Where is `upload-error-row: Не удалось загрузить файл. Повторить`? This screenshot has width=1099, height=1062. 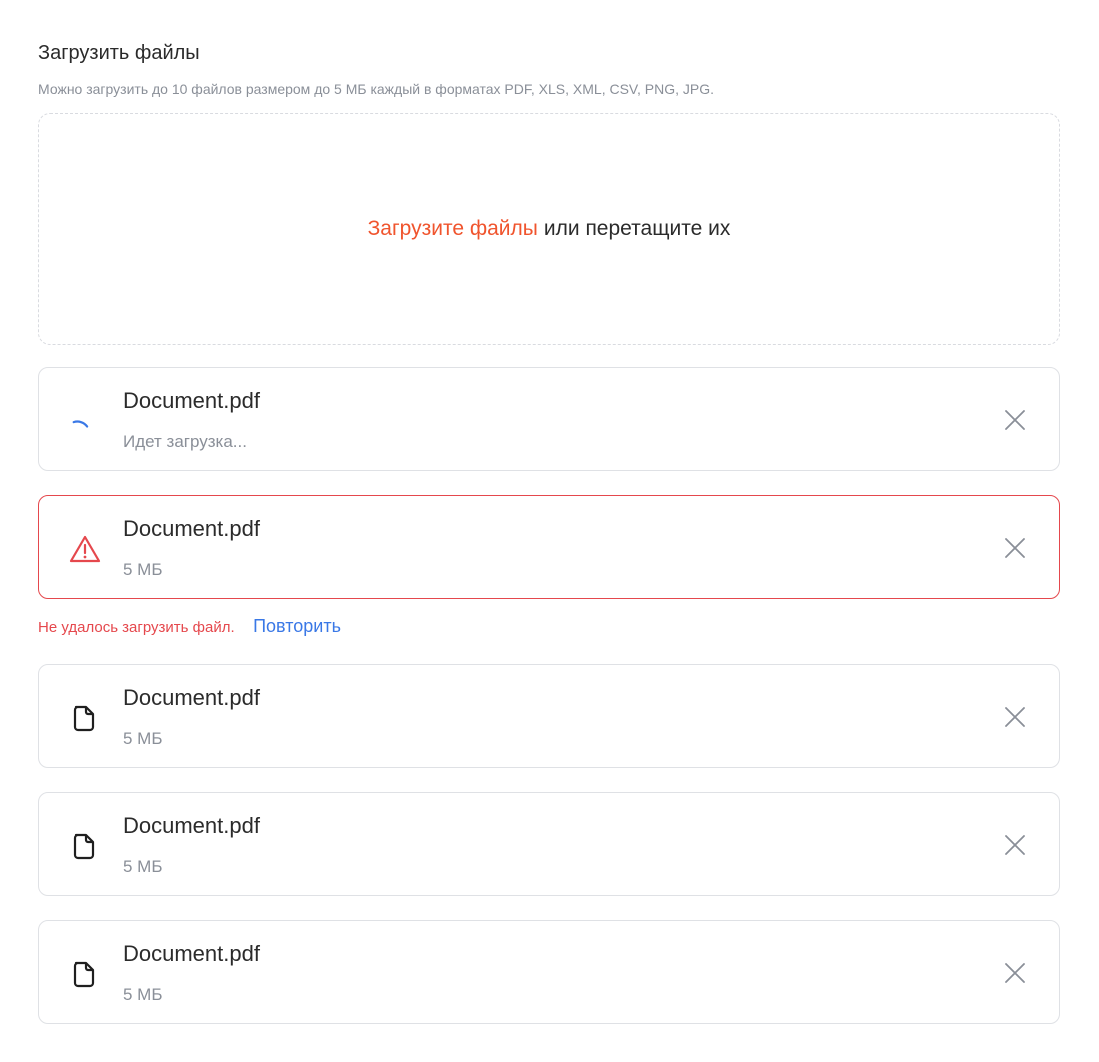 upload-error-row: Не удалось загрузить файл. Повторить is located at coordinates (189, 626).